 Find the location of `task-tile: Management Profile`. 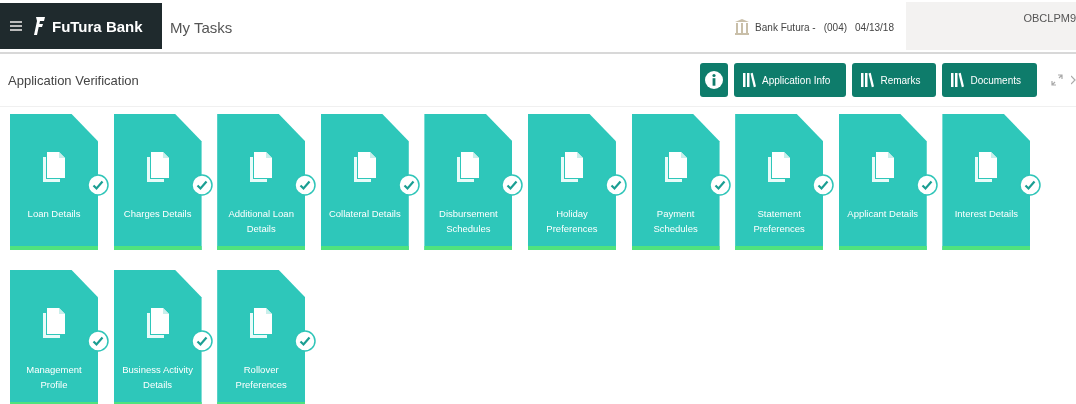

task-tile: Management Profile is located at coordinates (54, 337).